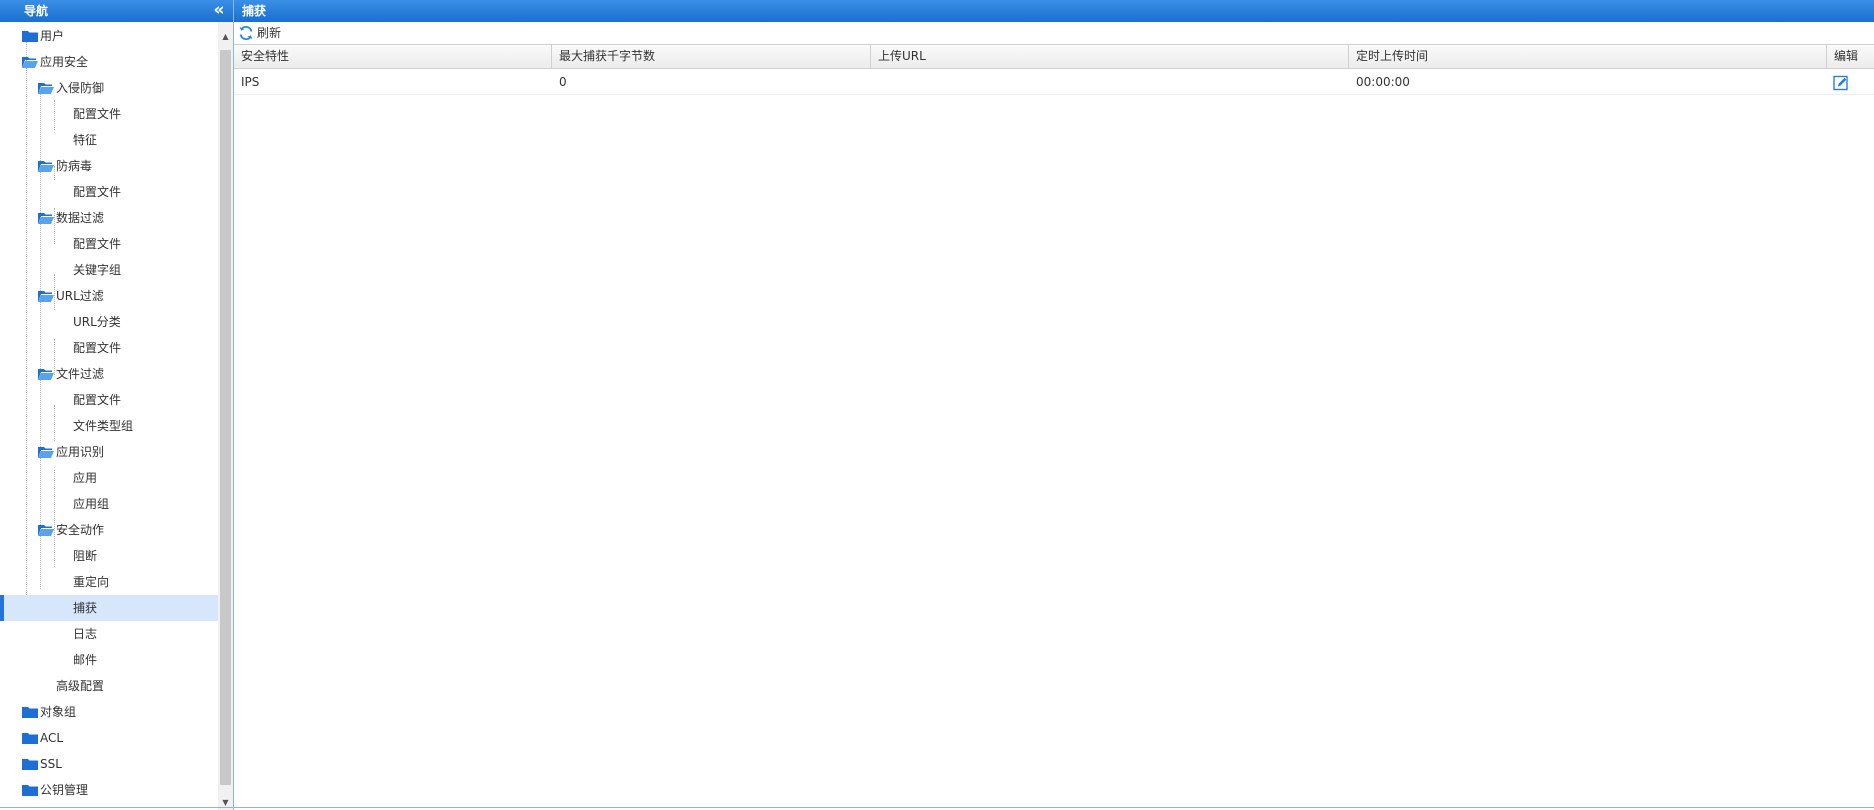  I want to click on main-header: 捕获, so click(1054, 11).